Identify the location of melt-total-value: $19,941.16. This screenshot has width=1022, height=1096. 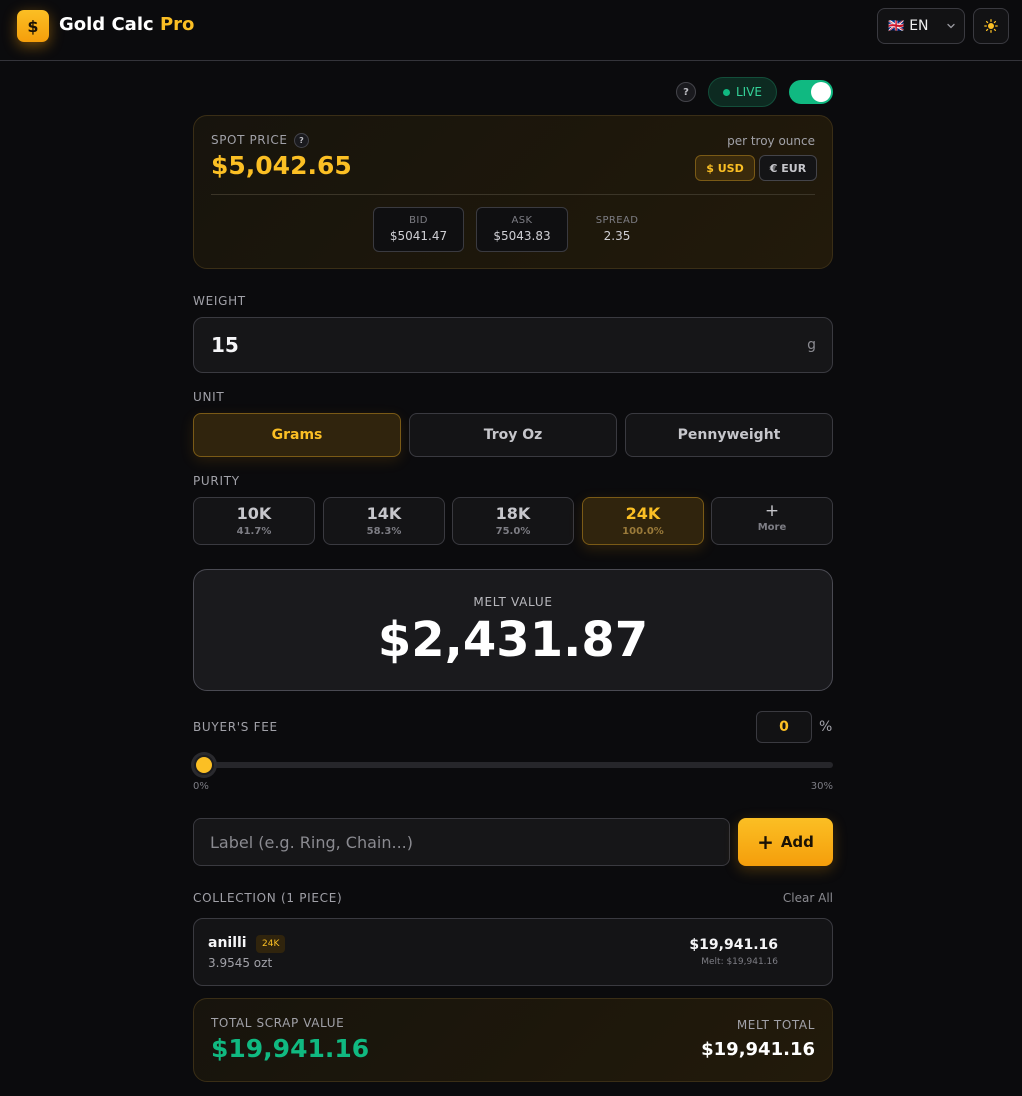
(758, 1049).